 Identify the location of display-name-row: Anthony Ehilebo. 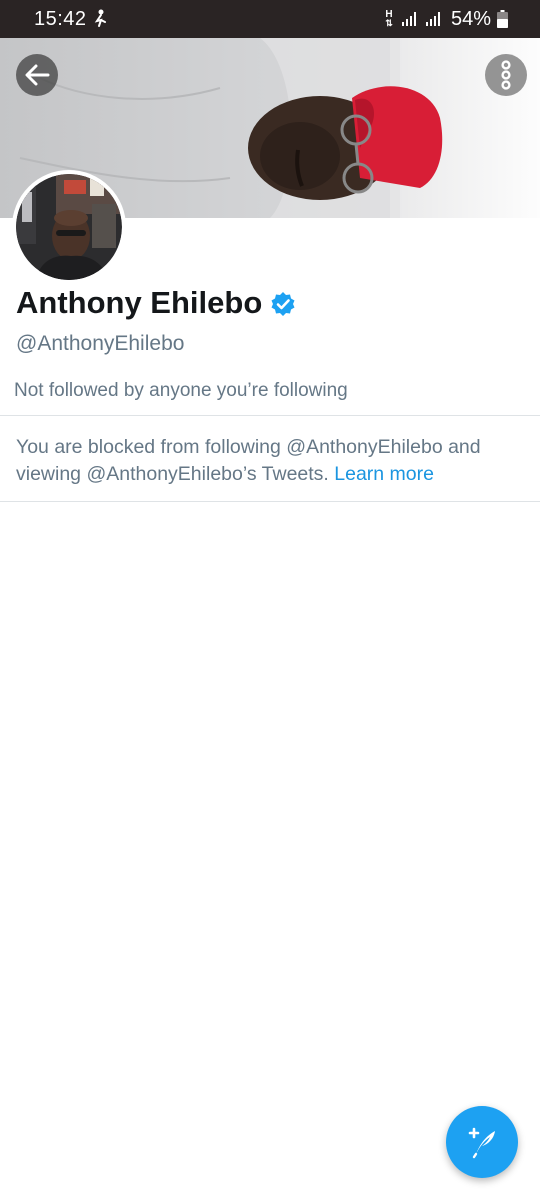
(156, 303).